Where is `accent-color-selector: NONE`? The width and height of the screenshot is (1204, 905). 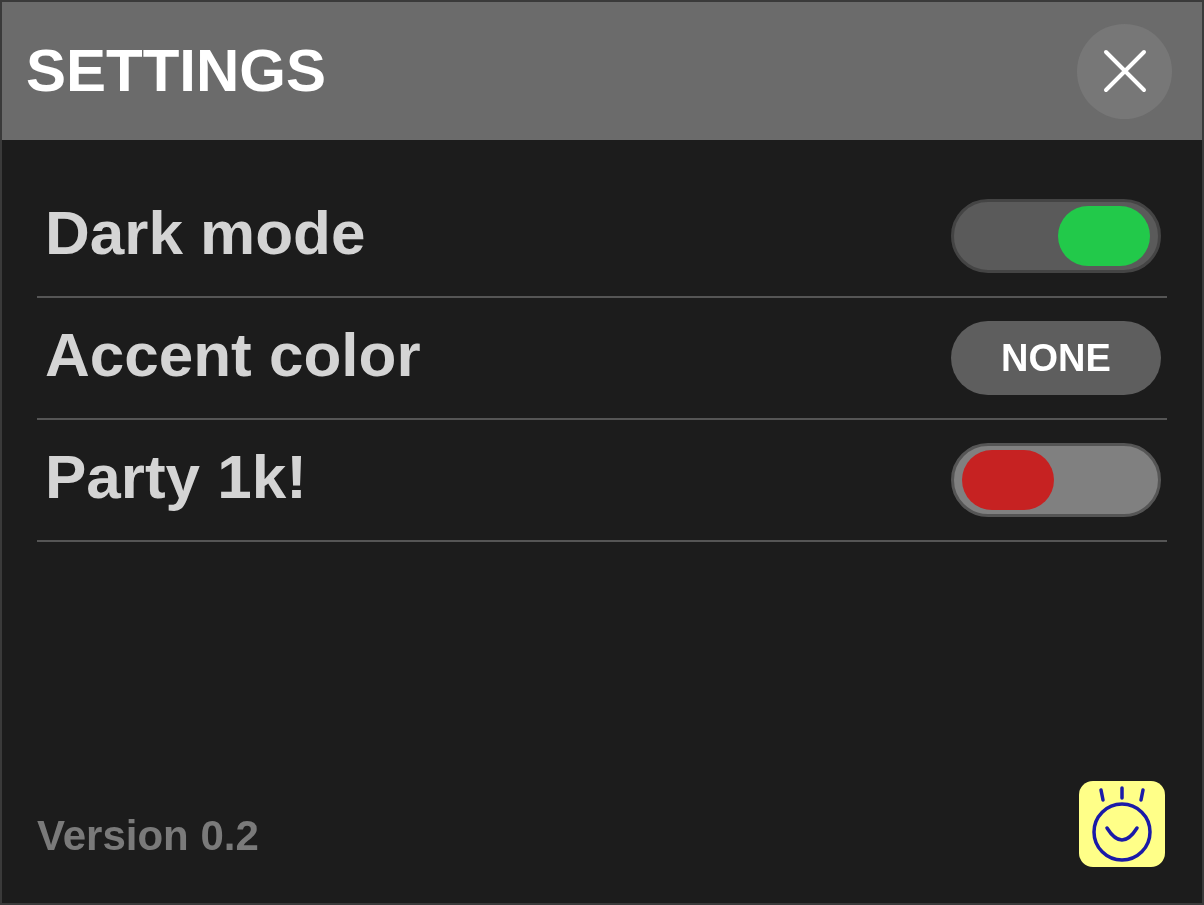
accent-color-selector: NONE is located at coordinates (1056, 358).